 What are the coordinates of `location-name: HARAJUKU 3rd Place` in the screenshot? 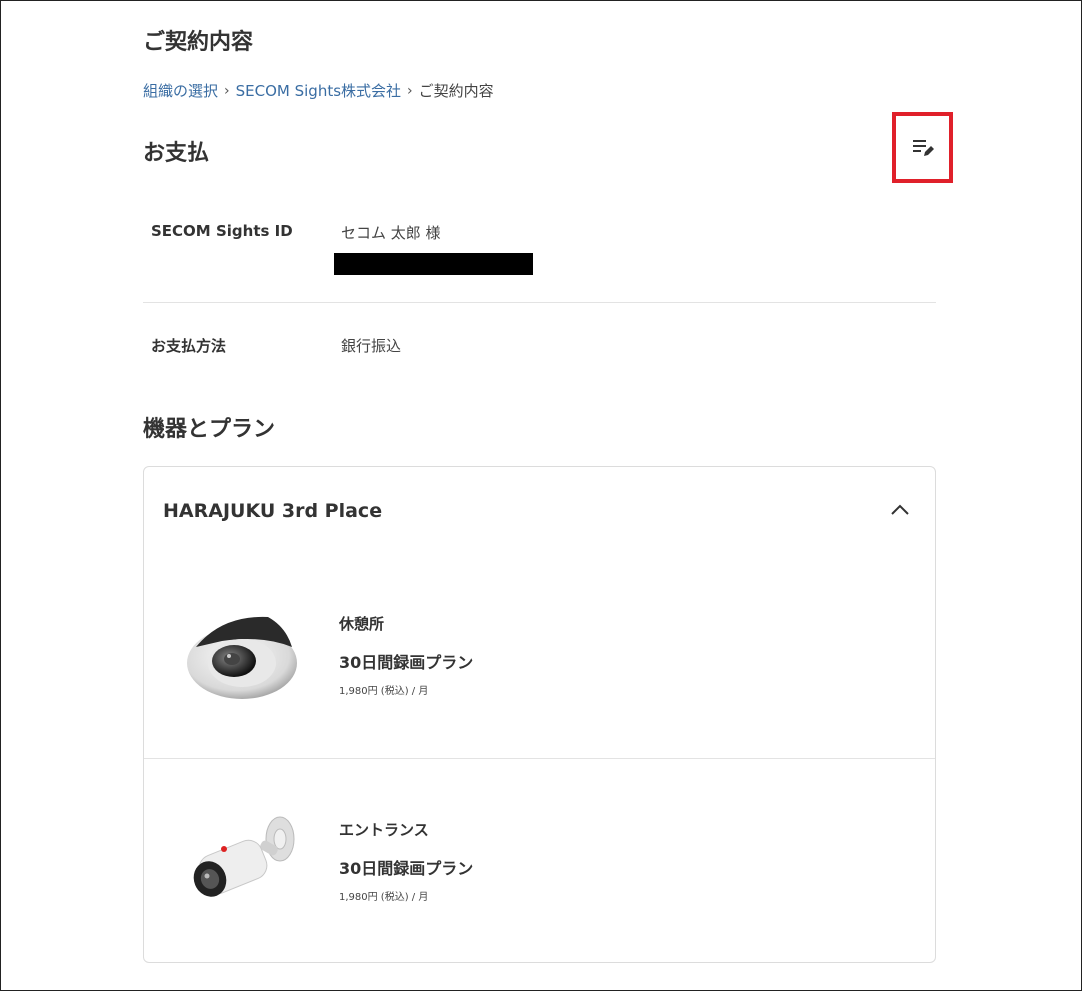 It's located at (273, 511).